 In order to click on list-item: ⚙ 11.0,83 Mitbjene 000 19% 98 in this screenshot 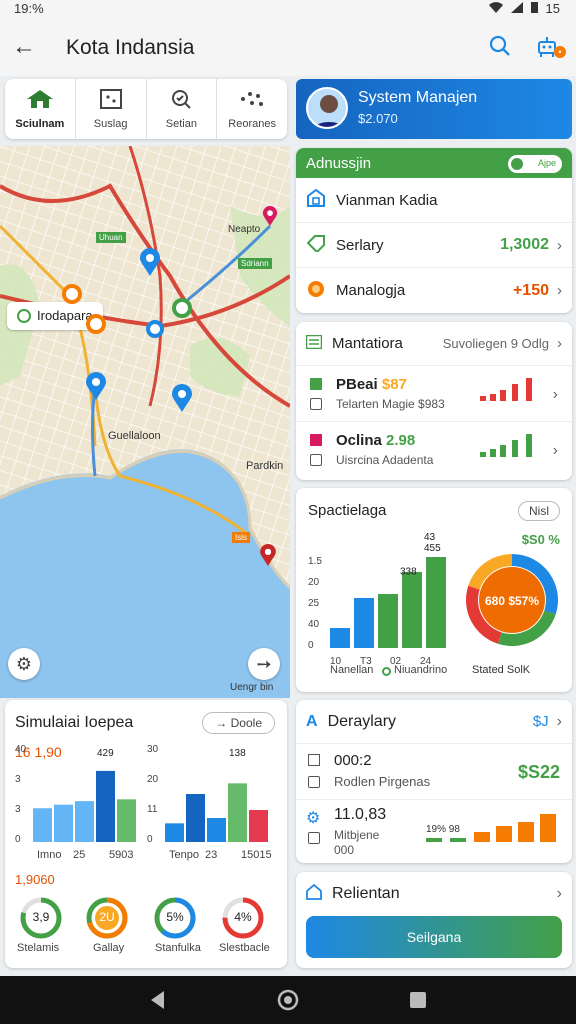, I will do `click(434, 831)`.